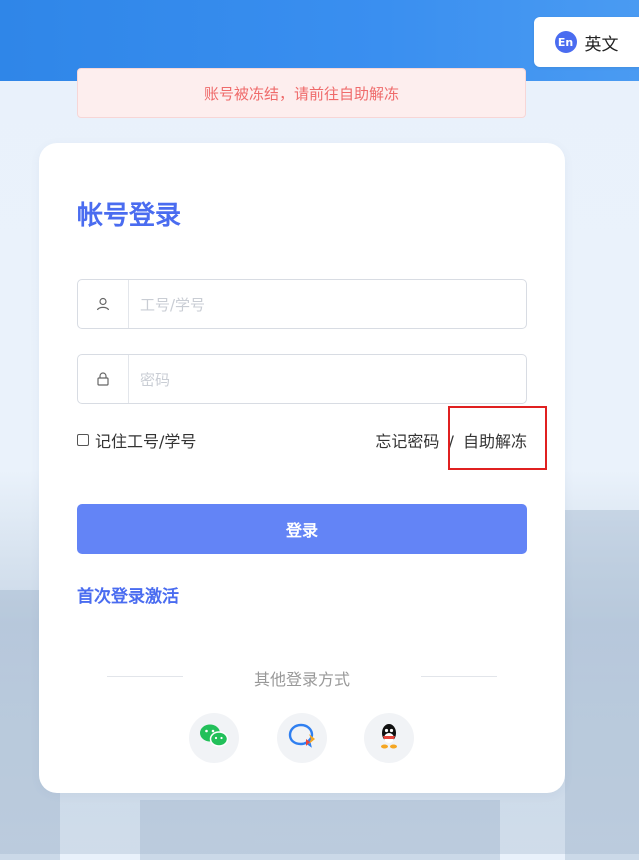  I want to click on en-language-icon: En, so click(565, 42).